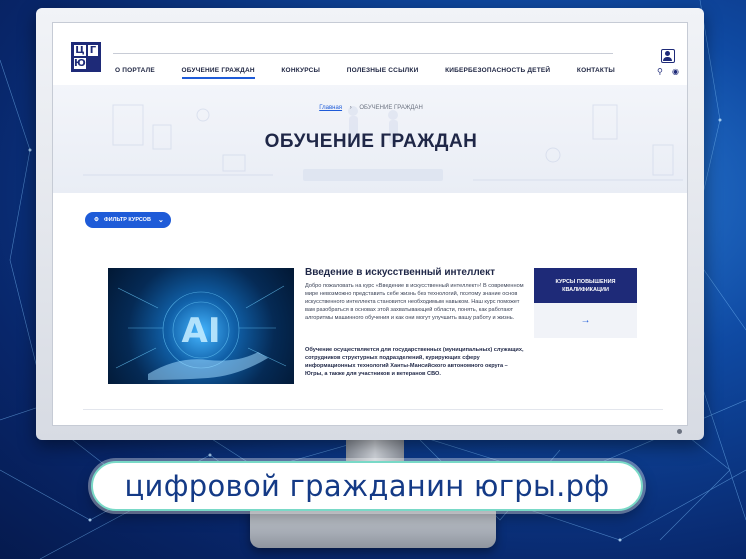  I want to click on nav-item-cybersecurity: КИБЕРБЕЗОПАСНОСТЬ ДЕТЕЙ, so click(497, 73).